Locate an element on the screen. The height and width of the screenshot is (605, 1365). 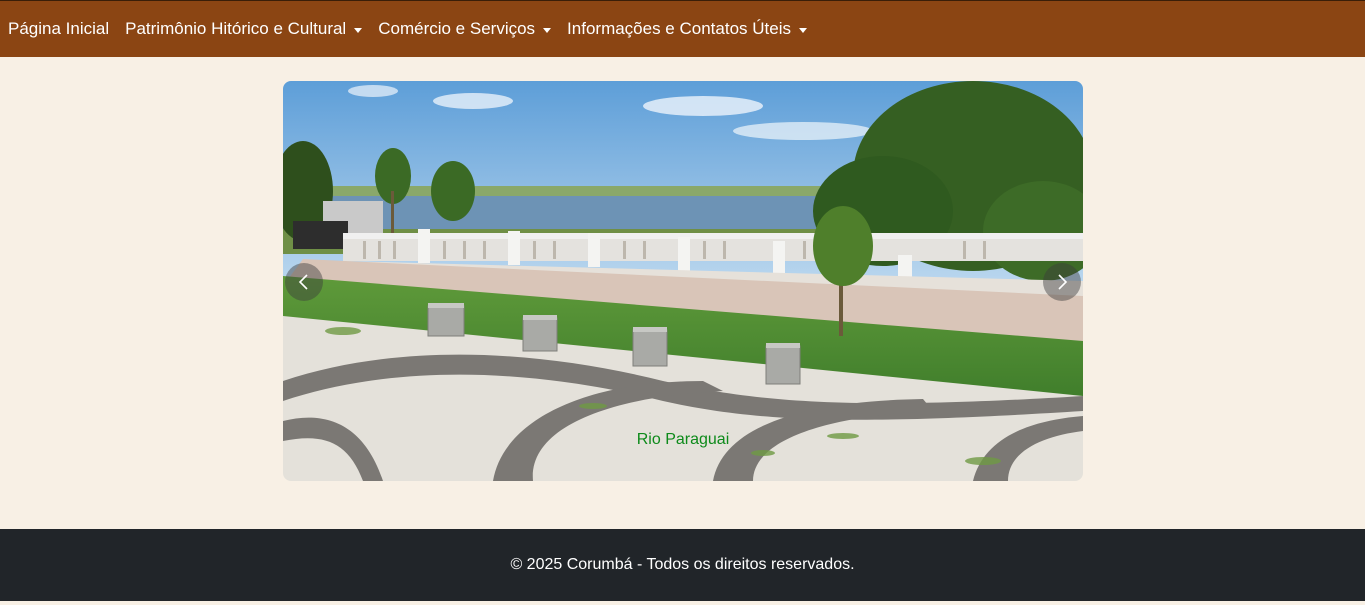
nav-item-informacoes: Informações e Contatos Úteis is located at coordinates (687, 29).